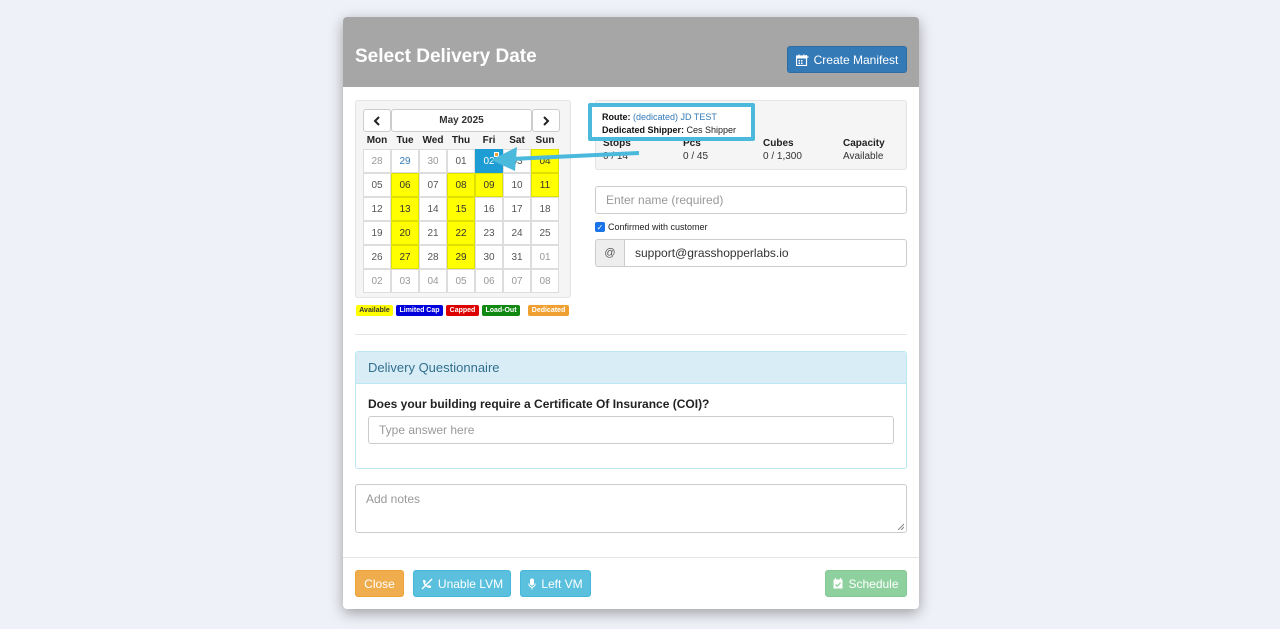  Describe the element at coordinates (461, 120) in the screenshot. I see `month-label: May 2025` at that location.